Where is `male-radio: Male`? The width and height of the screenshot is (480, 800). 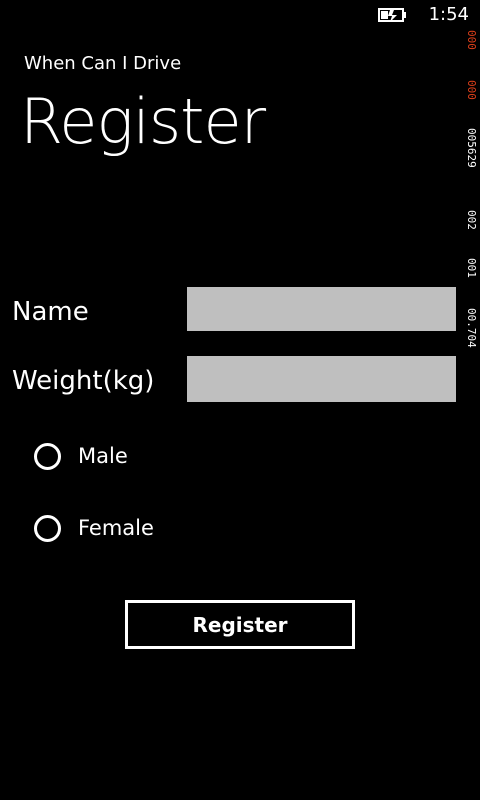
male-radio: Male is located at coordinates (81, 456).